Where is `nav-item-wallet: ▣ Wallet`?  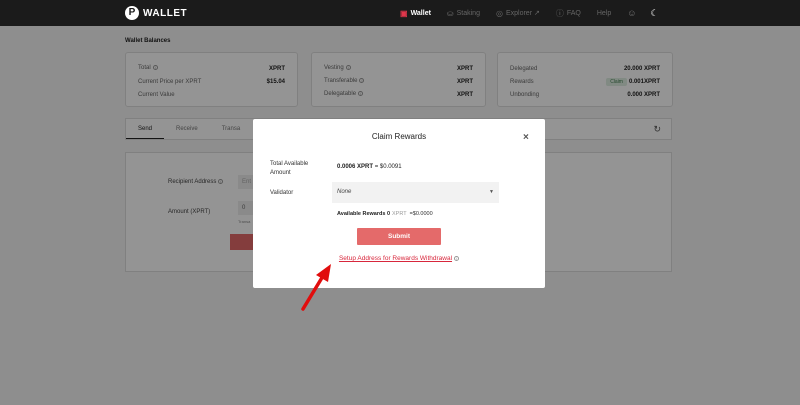 nav-item-wallet: ▣ Wallet is located at coordinates (415, 13).